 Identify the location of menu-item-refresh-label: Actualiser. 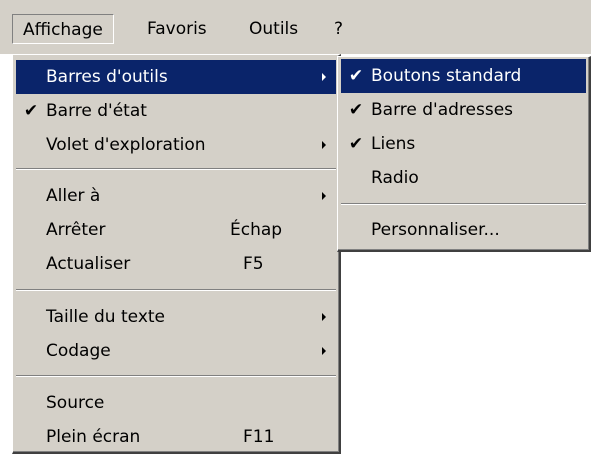
(88, 264).